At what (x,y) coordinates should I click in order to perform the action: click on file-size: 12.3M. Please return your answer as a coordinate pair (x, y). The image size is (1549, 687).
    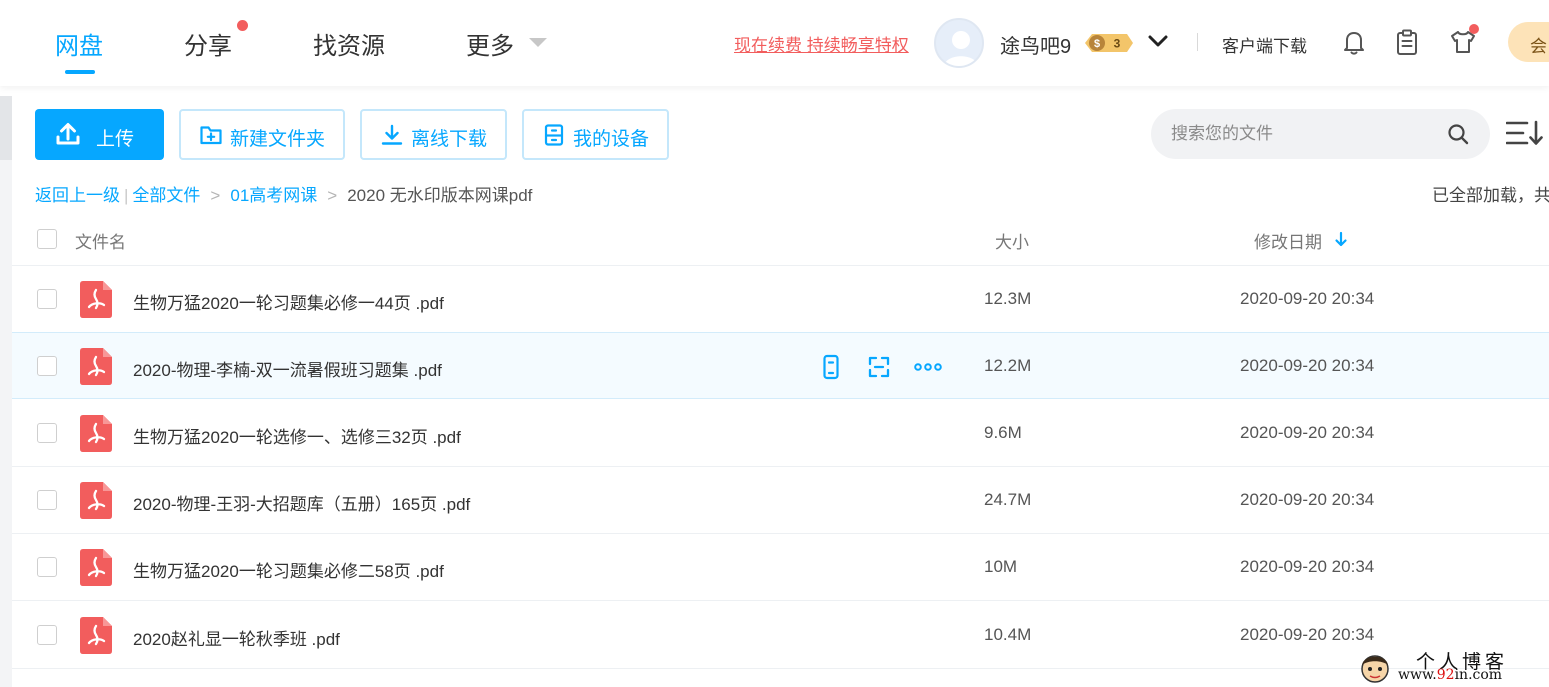
    Looking at the image, I should click on (1008, 298).